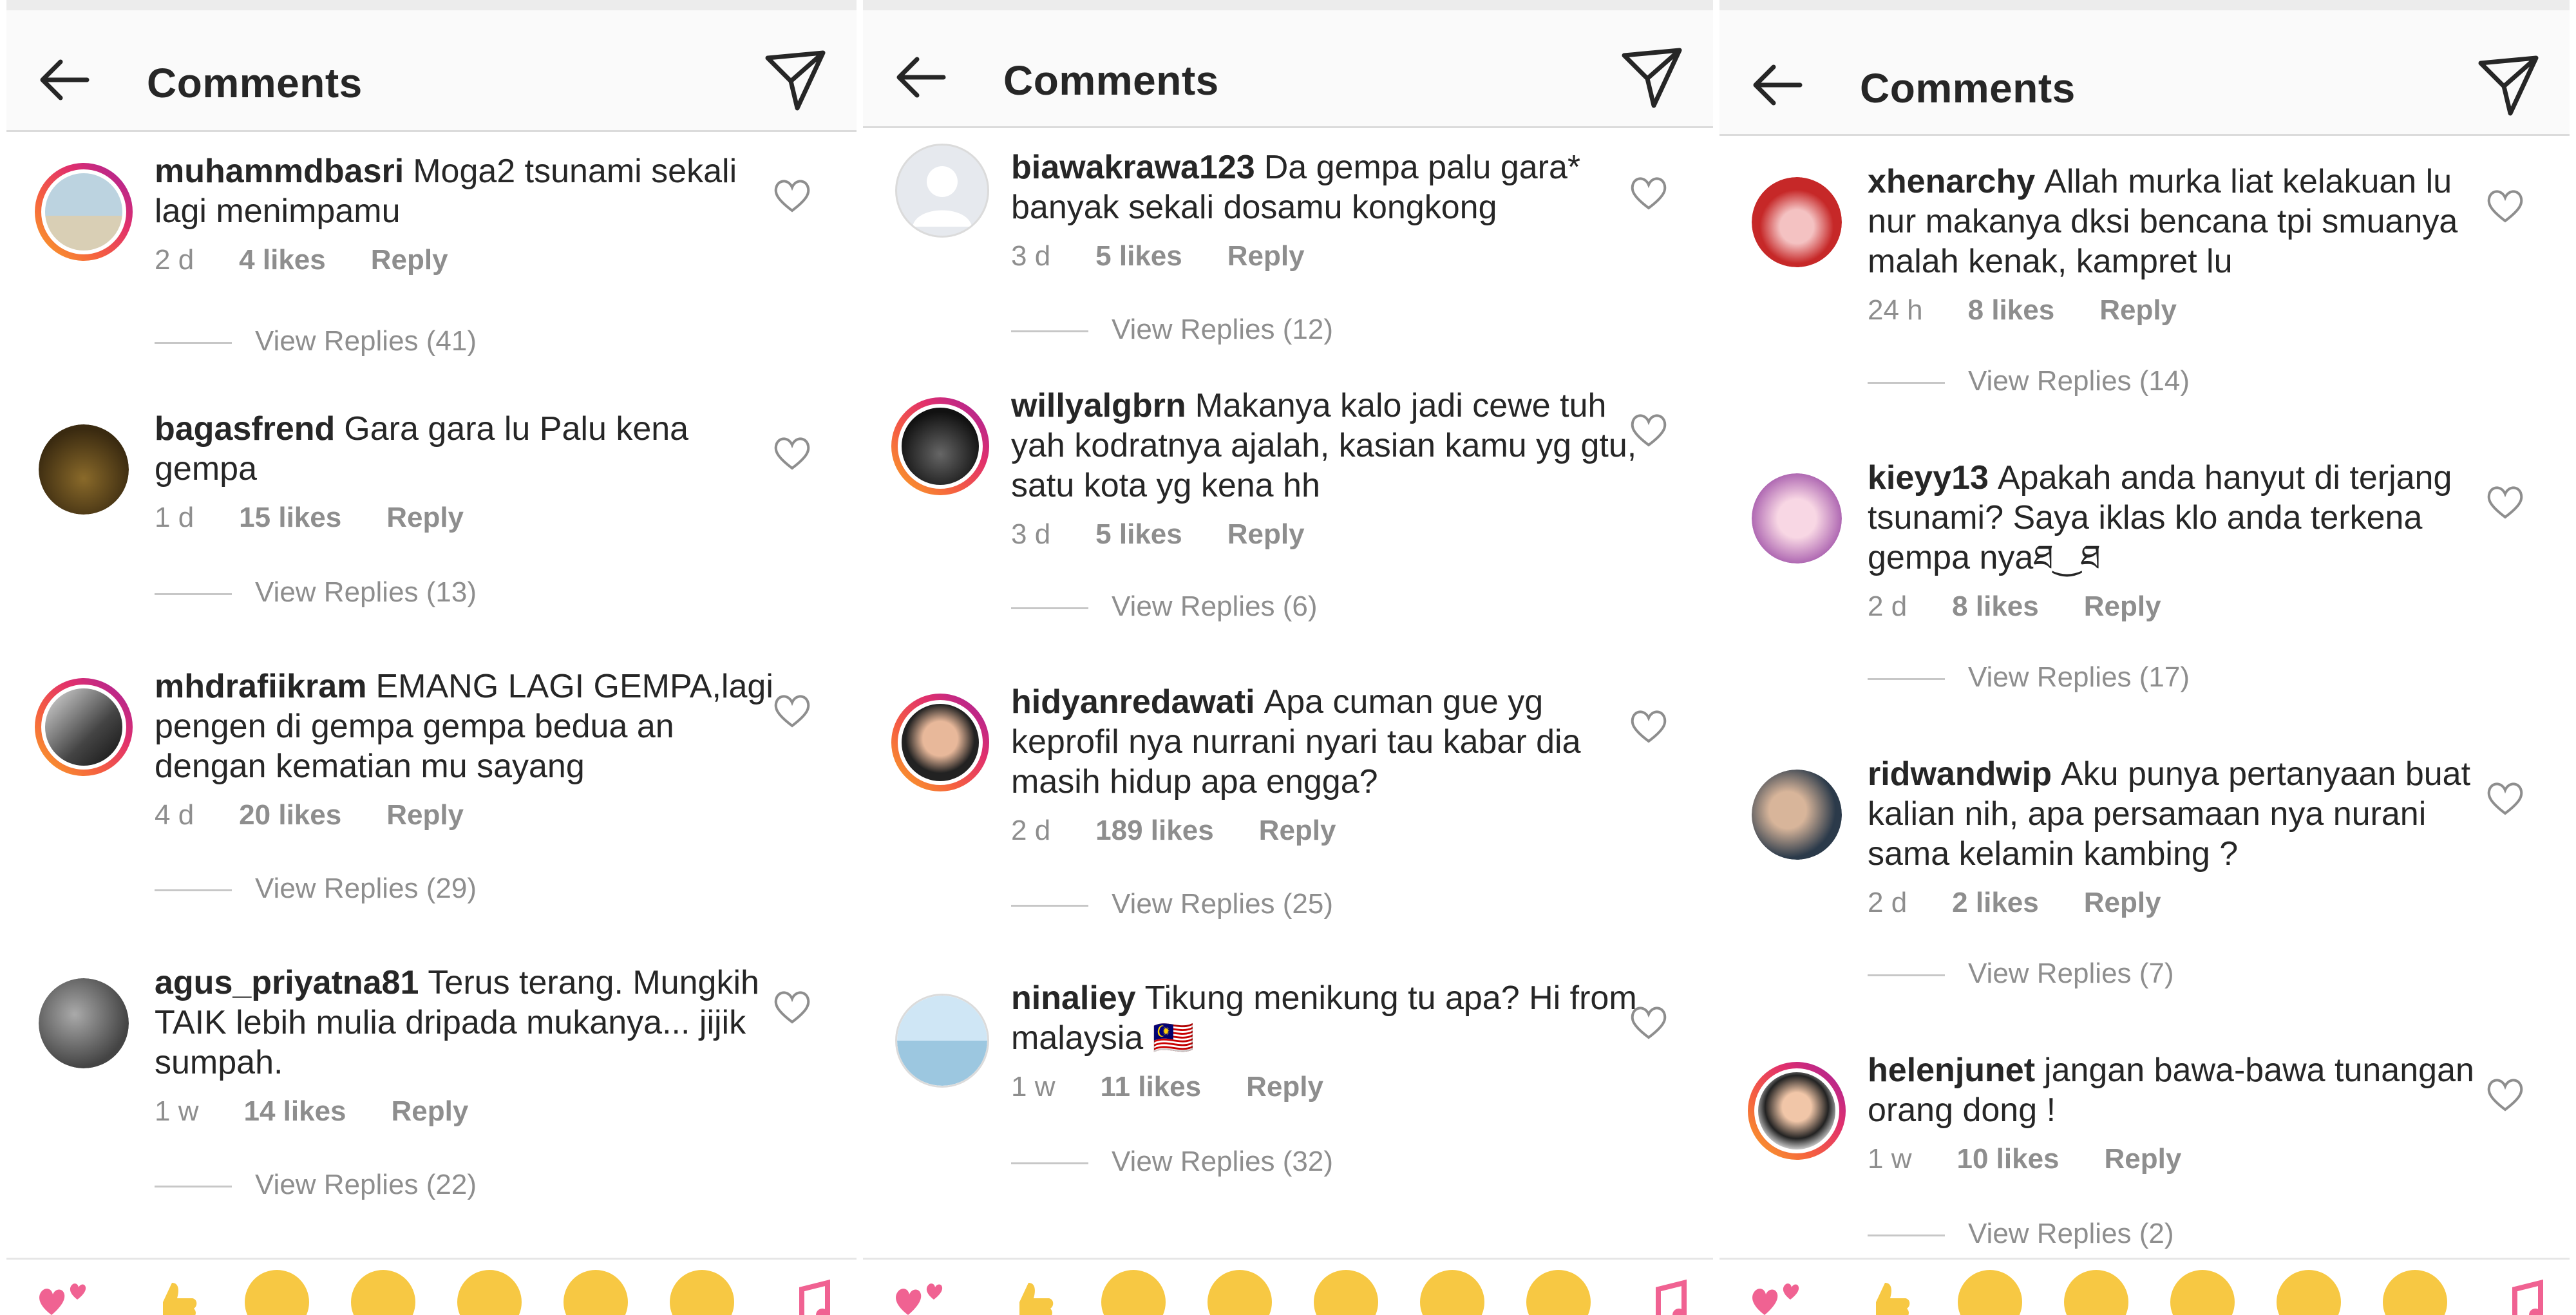  I want to click on view-replies-text: View Replies (32), so click(1222, 1161).